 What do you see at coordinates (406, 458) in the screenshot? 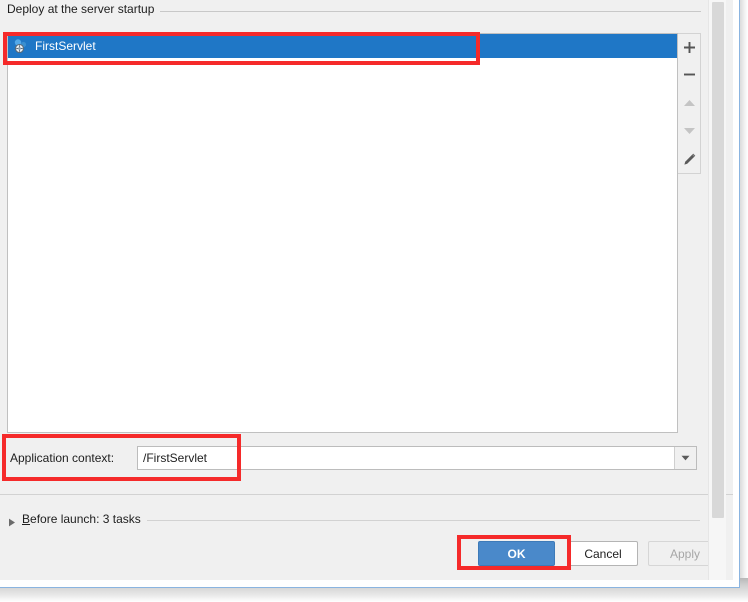
I see `application-context-input` at bounding box center [406, 458].